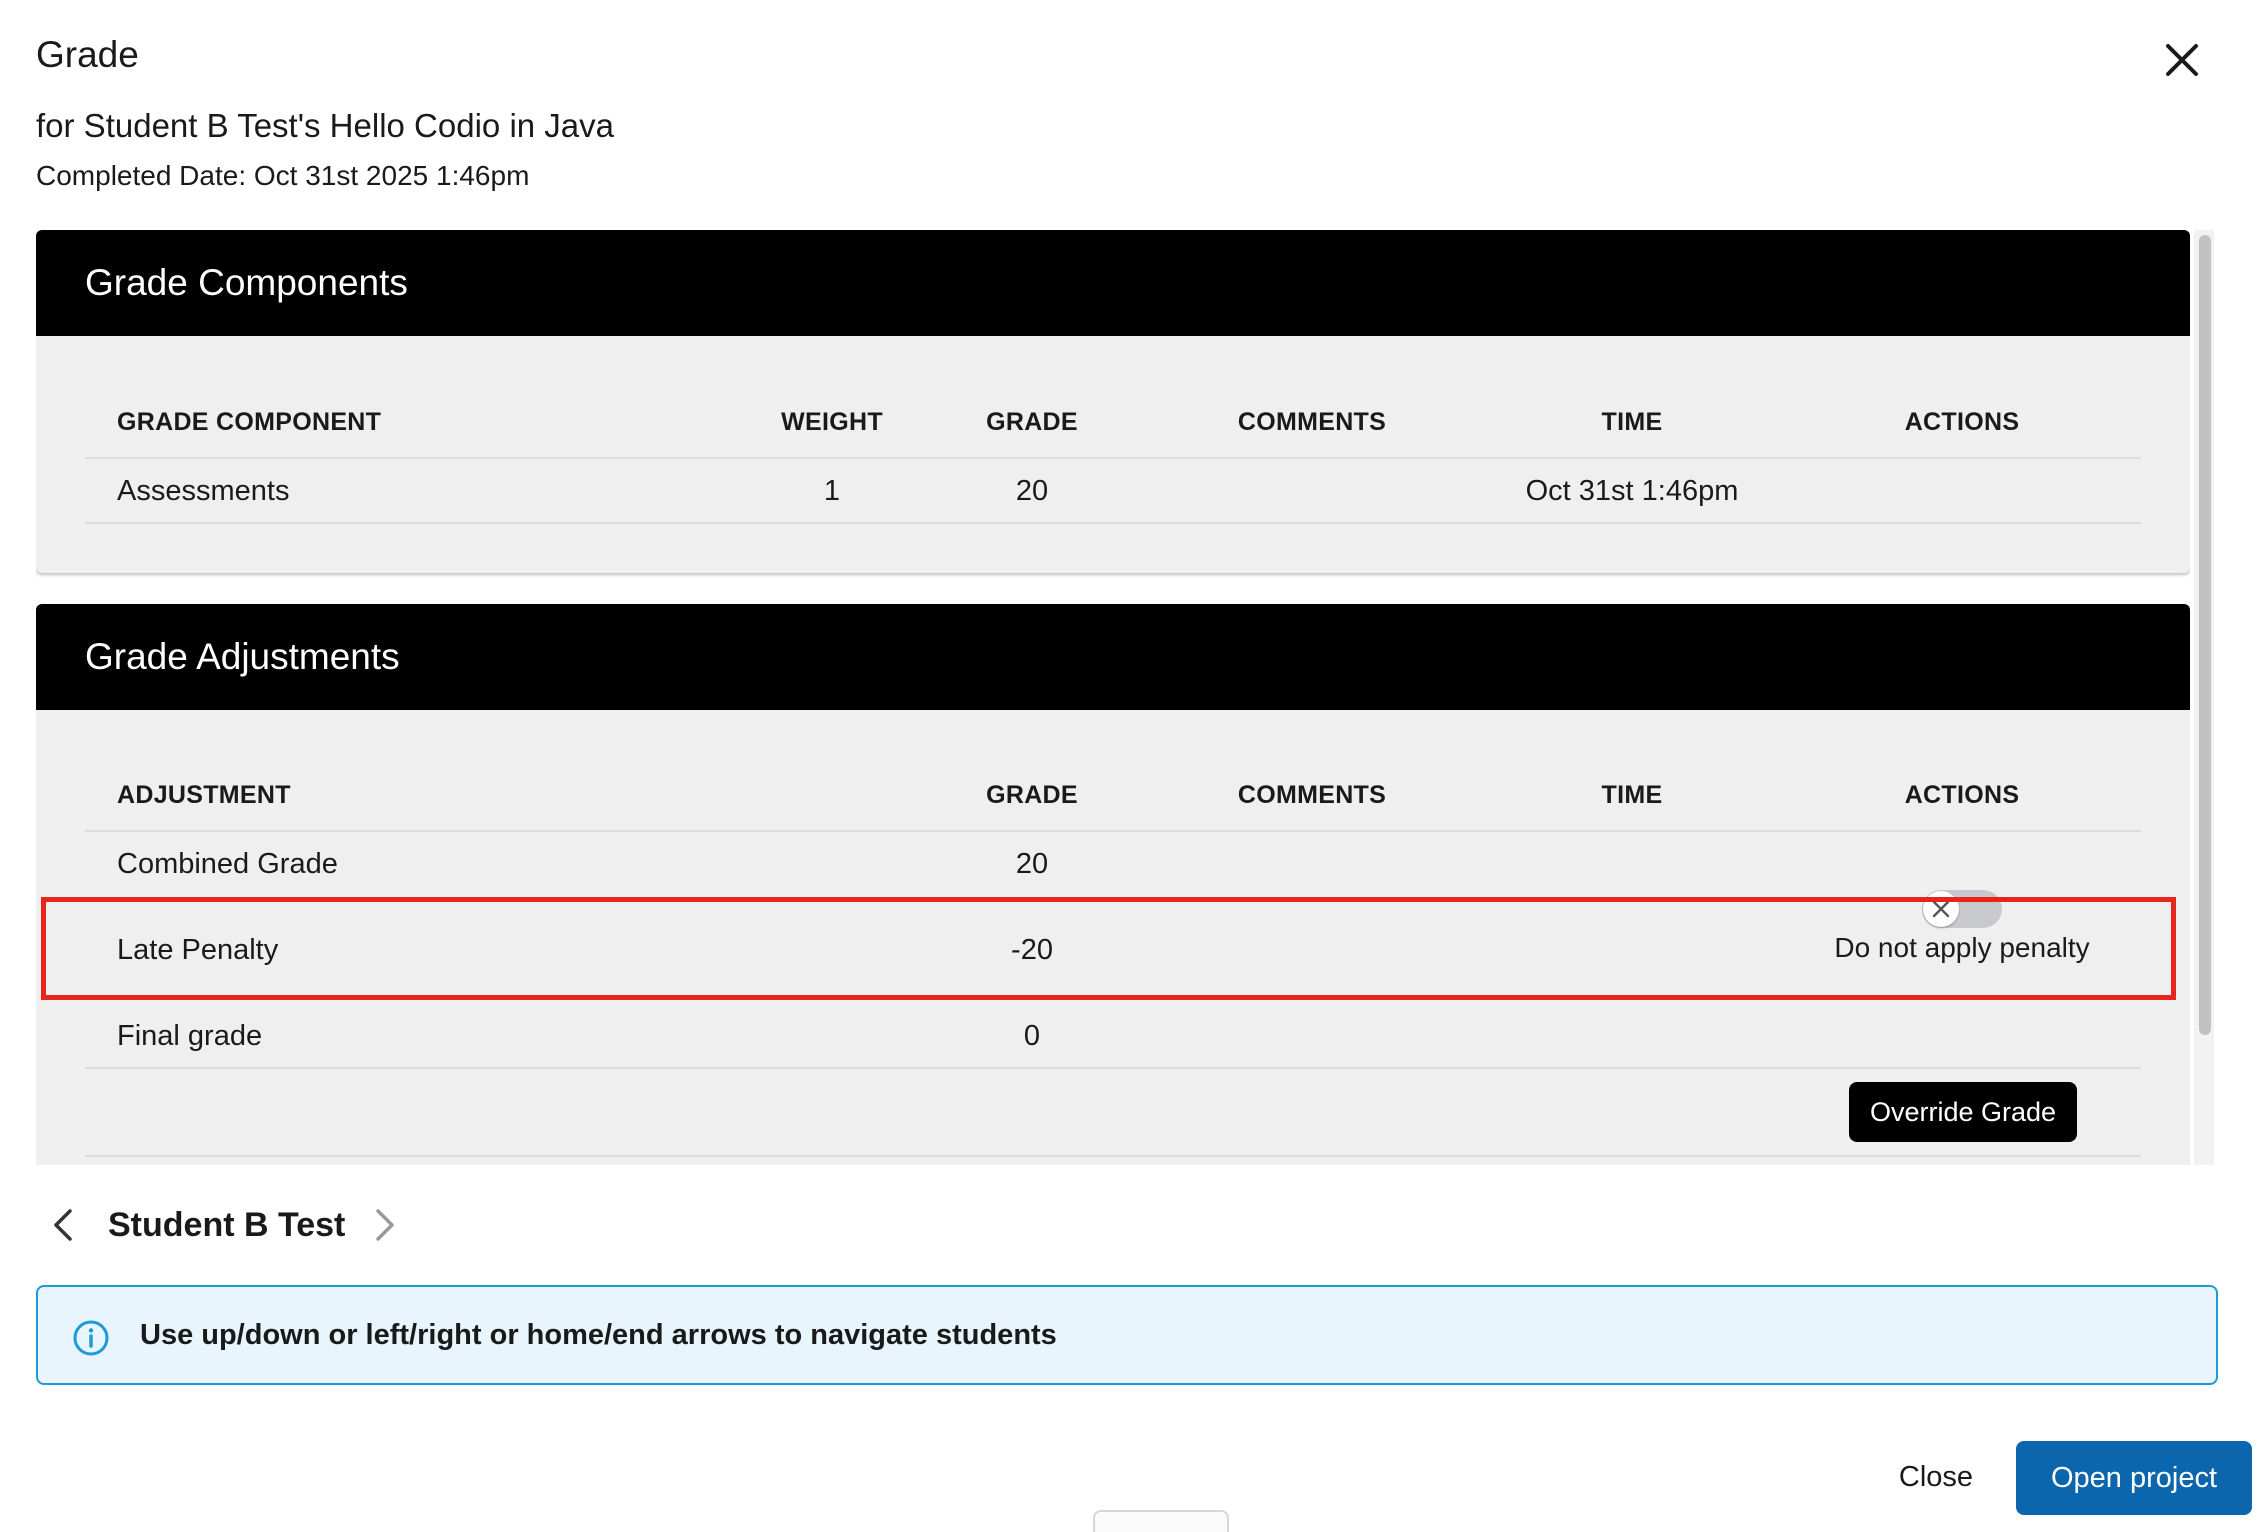 This screenshot has width=2260, height=1532. I want to click on scrollbar-thumb, so click(2205, 635).